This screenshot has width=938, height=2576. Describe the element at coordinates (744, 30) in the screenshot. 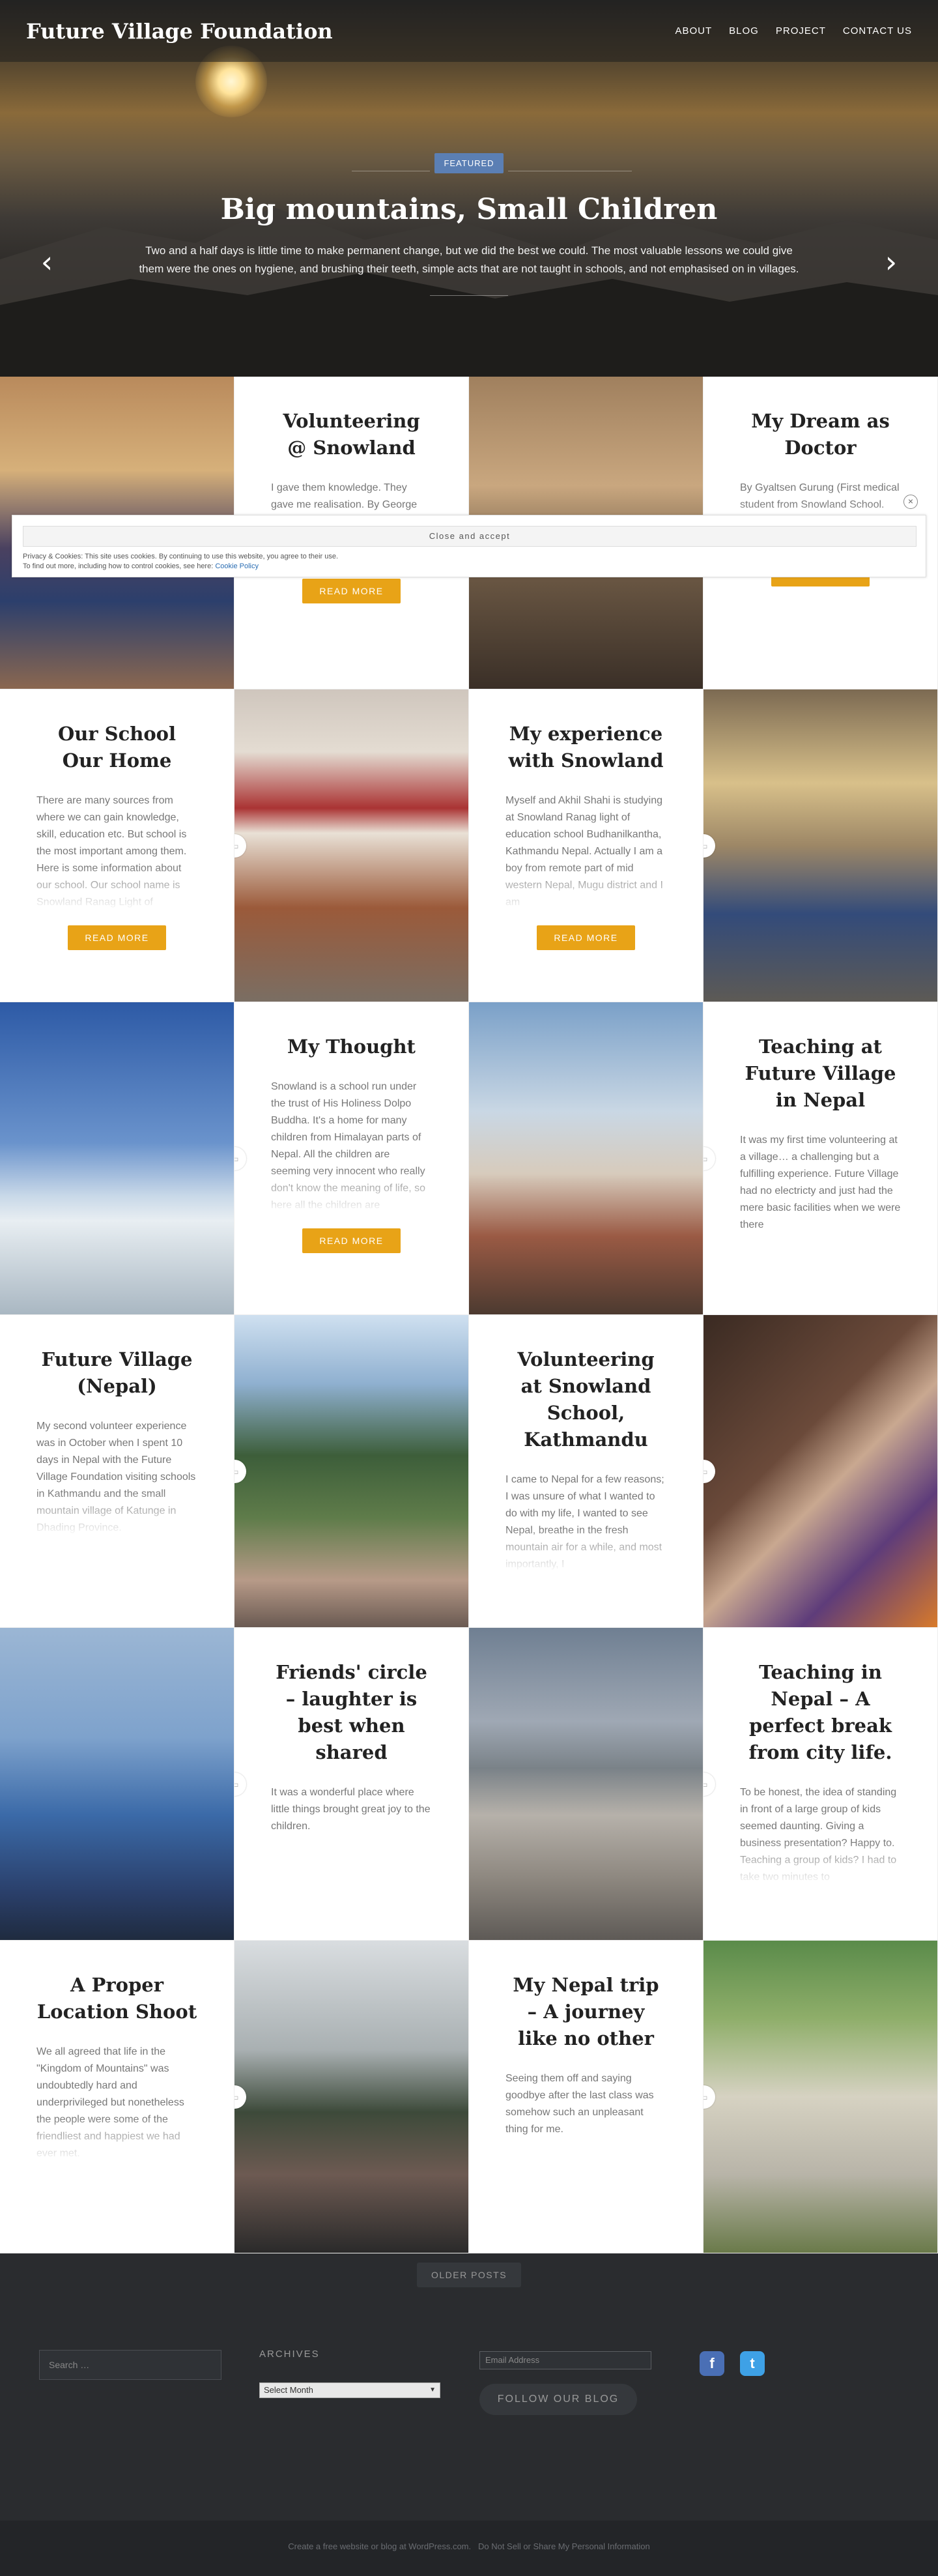

I see `nav-blog: BLOG` at that location.